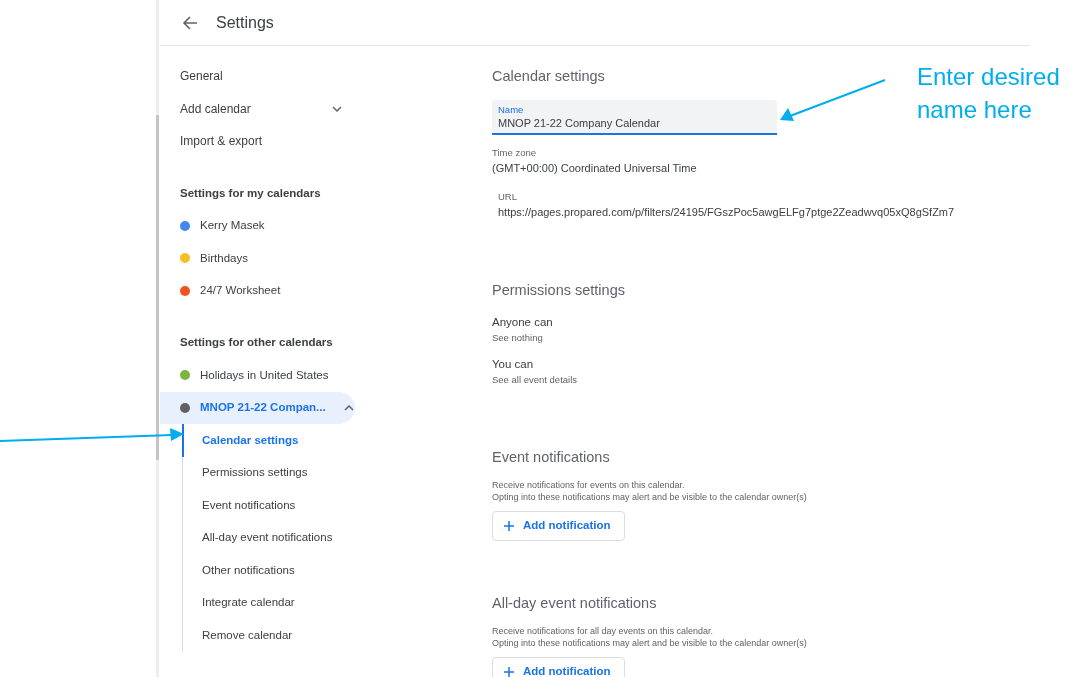 Image resolution: width=1078 pixels, height=677 pixels. Describe the element at coordinates (551, 457) in the screenshot. I see `section-heading: Event notifications` at that location.